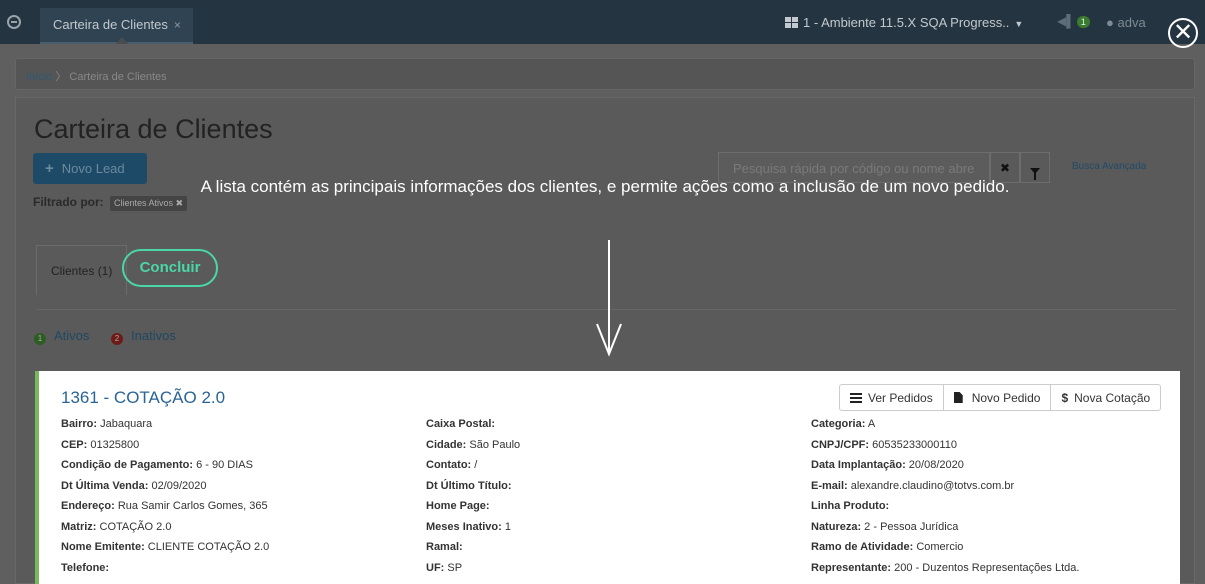 This screenshot has width=1205, height=584. I want to click on field-label: Cidade:, so click(446, 444).